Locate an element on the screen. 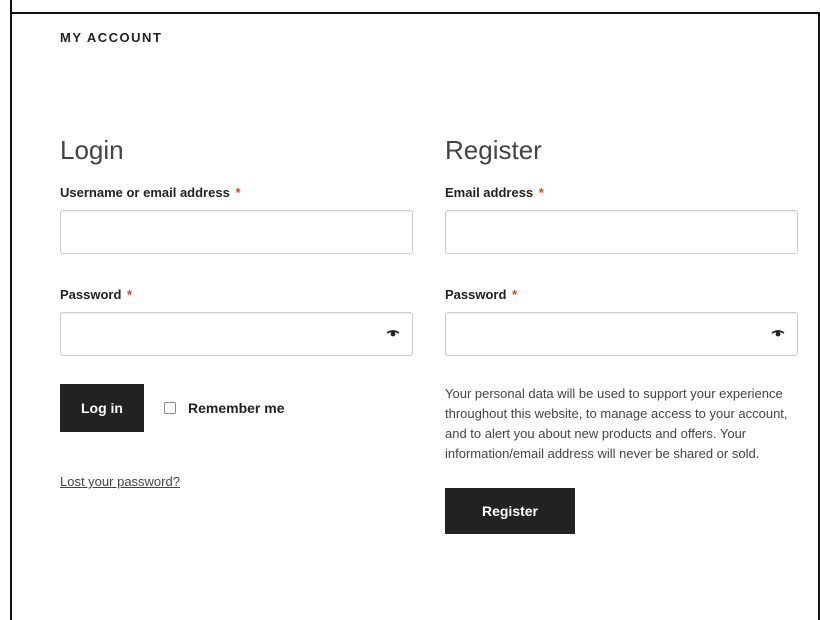 The image size is (820, 620). login-password-field-wrapper is located at coordinates (236, 334).